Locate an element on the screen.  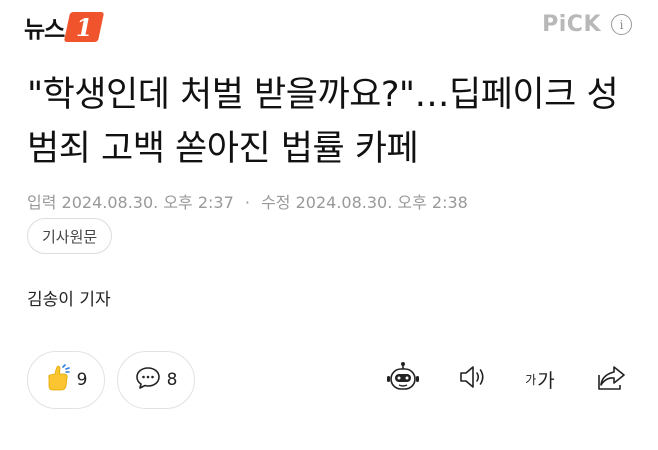
input-time: 2024.08.30. 오후 2:37 is located at coordinates (147, 202).